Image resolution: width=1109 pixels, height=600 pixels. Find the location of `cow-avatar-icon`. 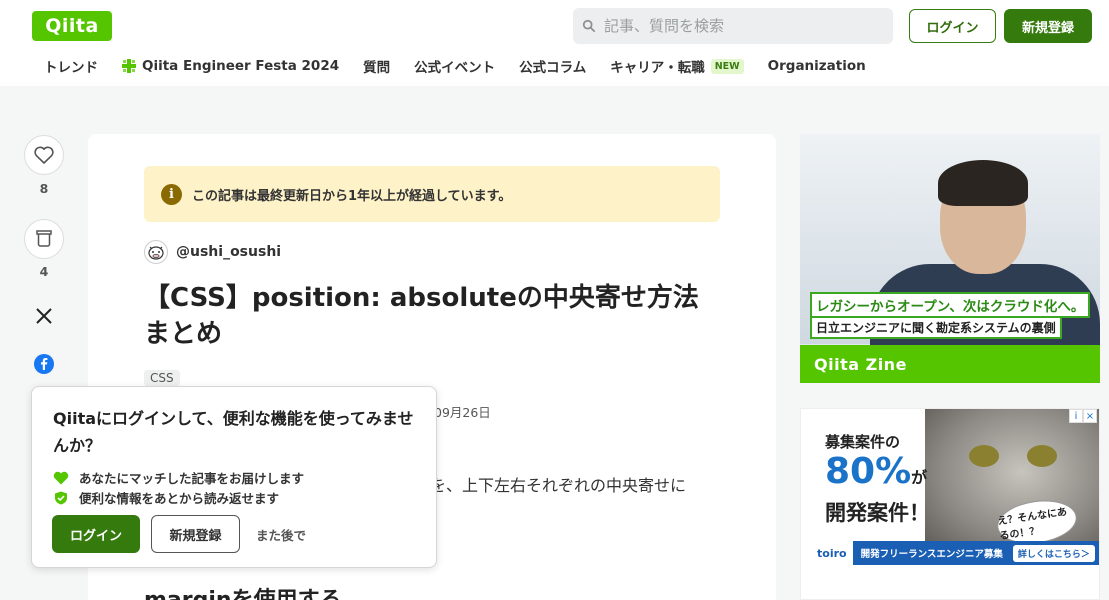

cow-avatar-icon is located at coordinates (156, 253).